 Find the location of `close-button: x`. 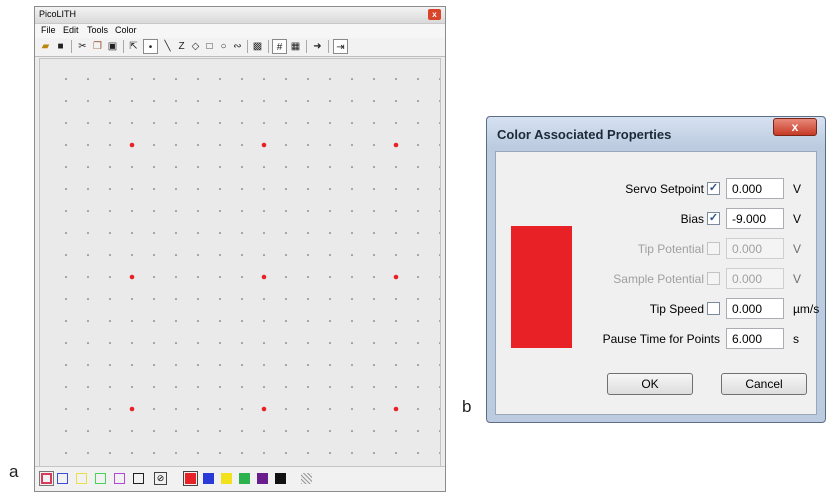

close-button: x is located at coordinates (434, 14).